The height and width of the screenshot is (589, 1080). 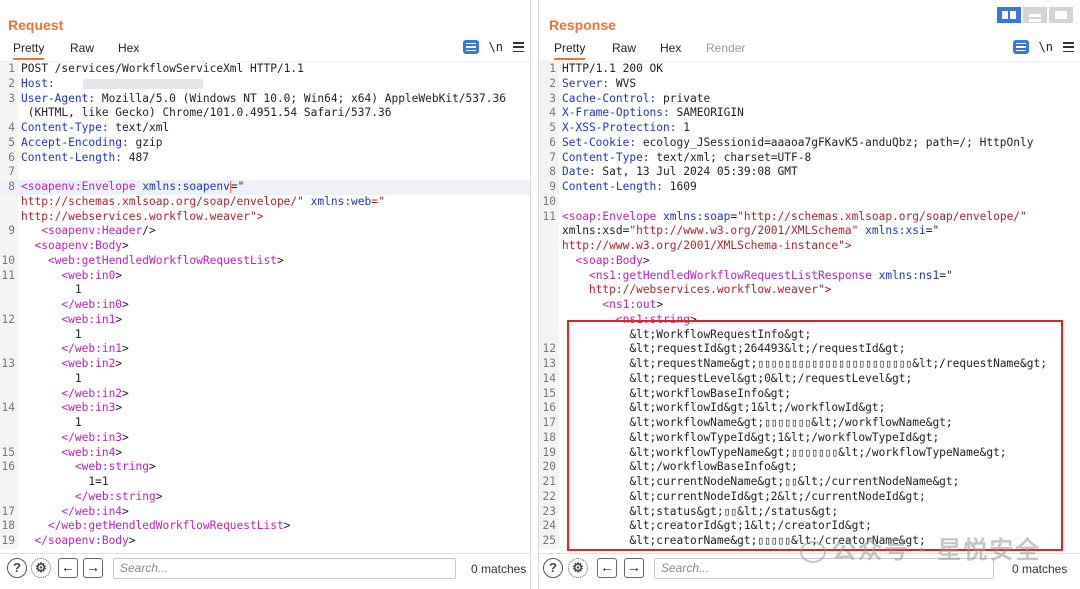 I want to click on code-line: 23 &lt;status&gt;▯▯&lt;/status&gt;, so click(x=809, y=512).